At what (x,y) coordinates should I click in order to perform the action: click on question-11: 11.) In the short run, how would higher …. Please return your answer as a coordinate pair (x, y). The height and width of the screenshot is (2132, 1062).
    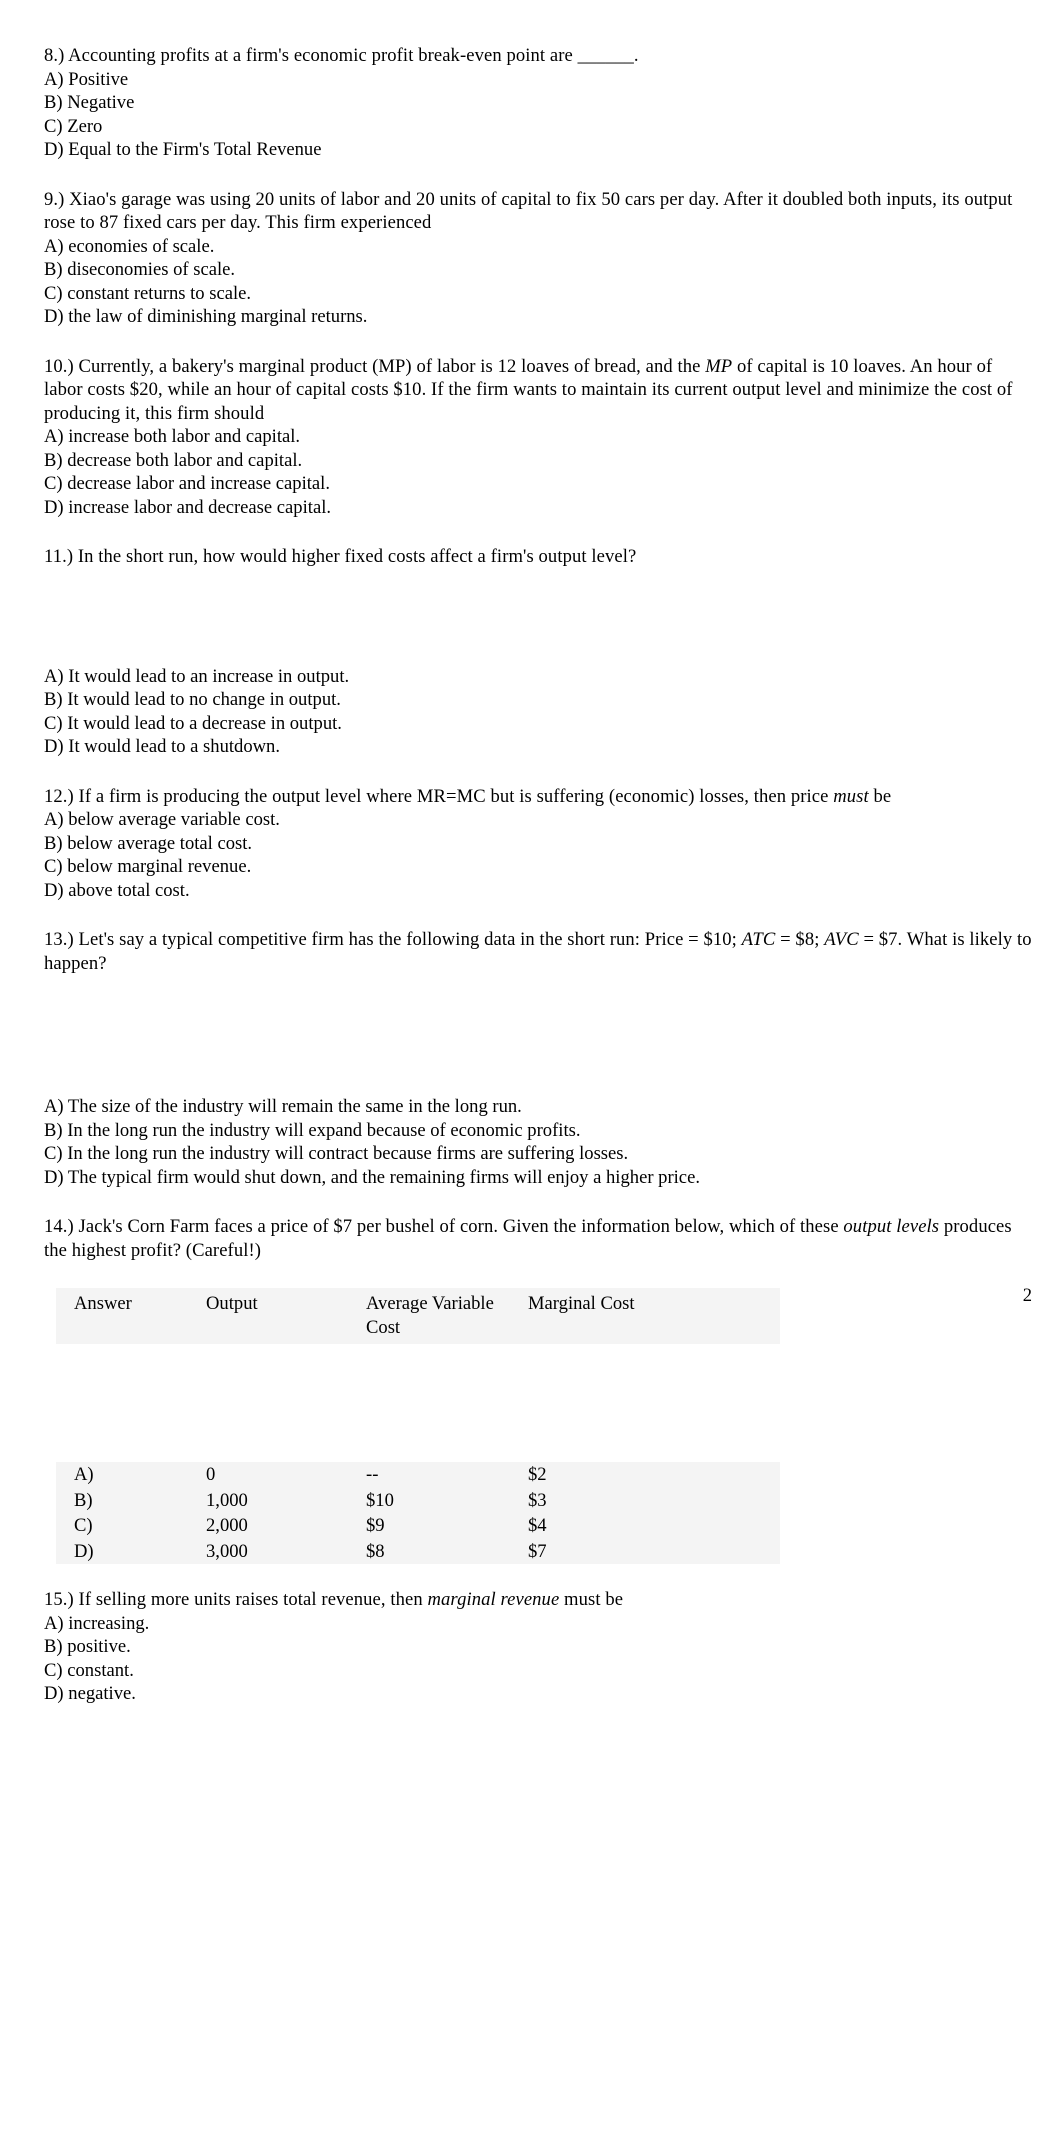
    Looking at the image, I should click on (538, 652).